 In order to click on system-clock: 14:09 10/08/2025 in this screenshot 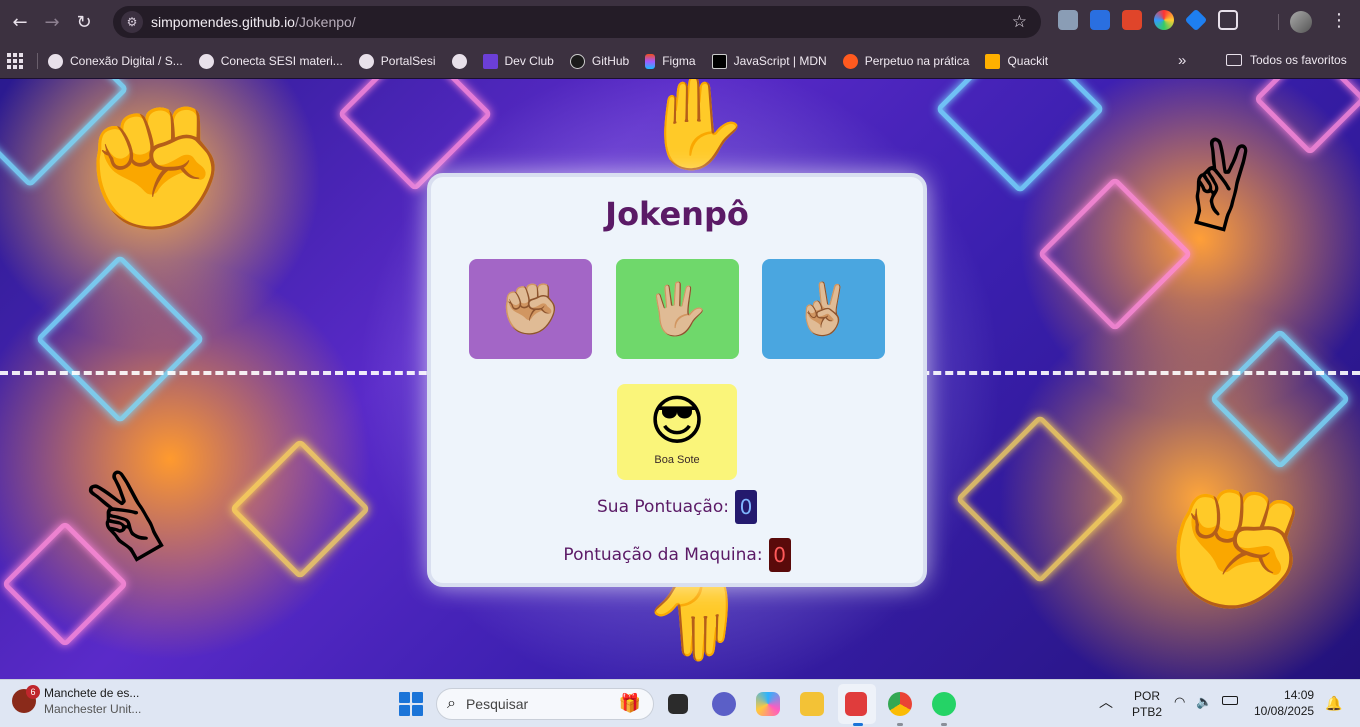, I will do `click(1284, 703)`.